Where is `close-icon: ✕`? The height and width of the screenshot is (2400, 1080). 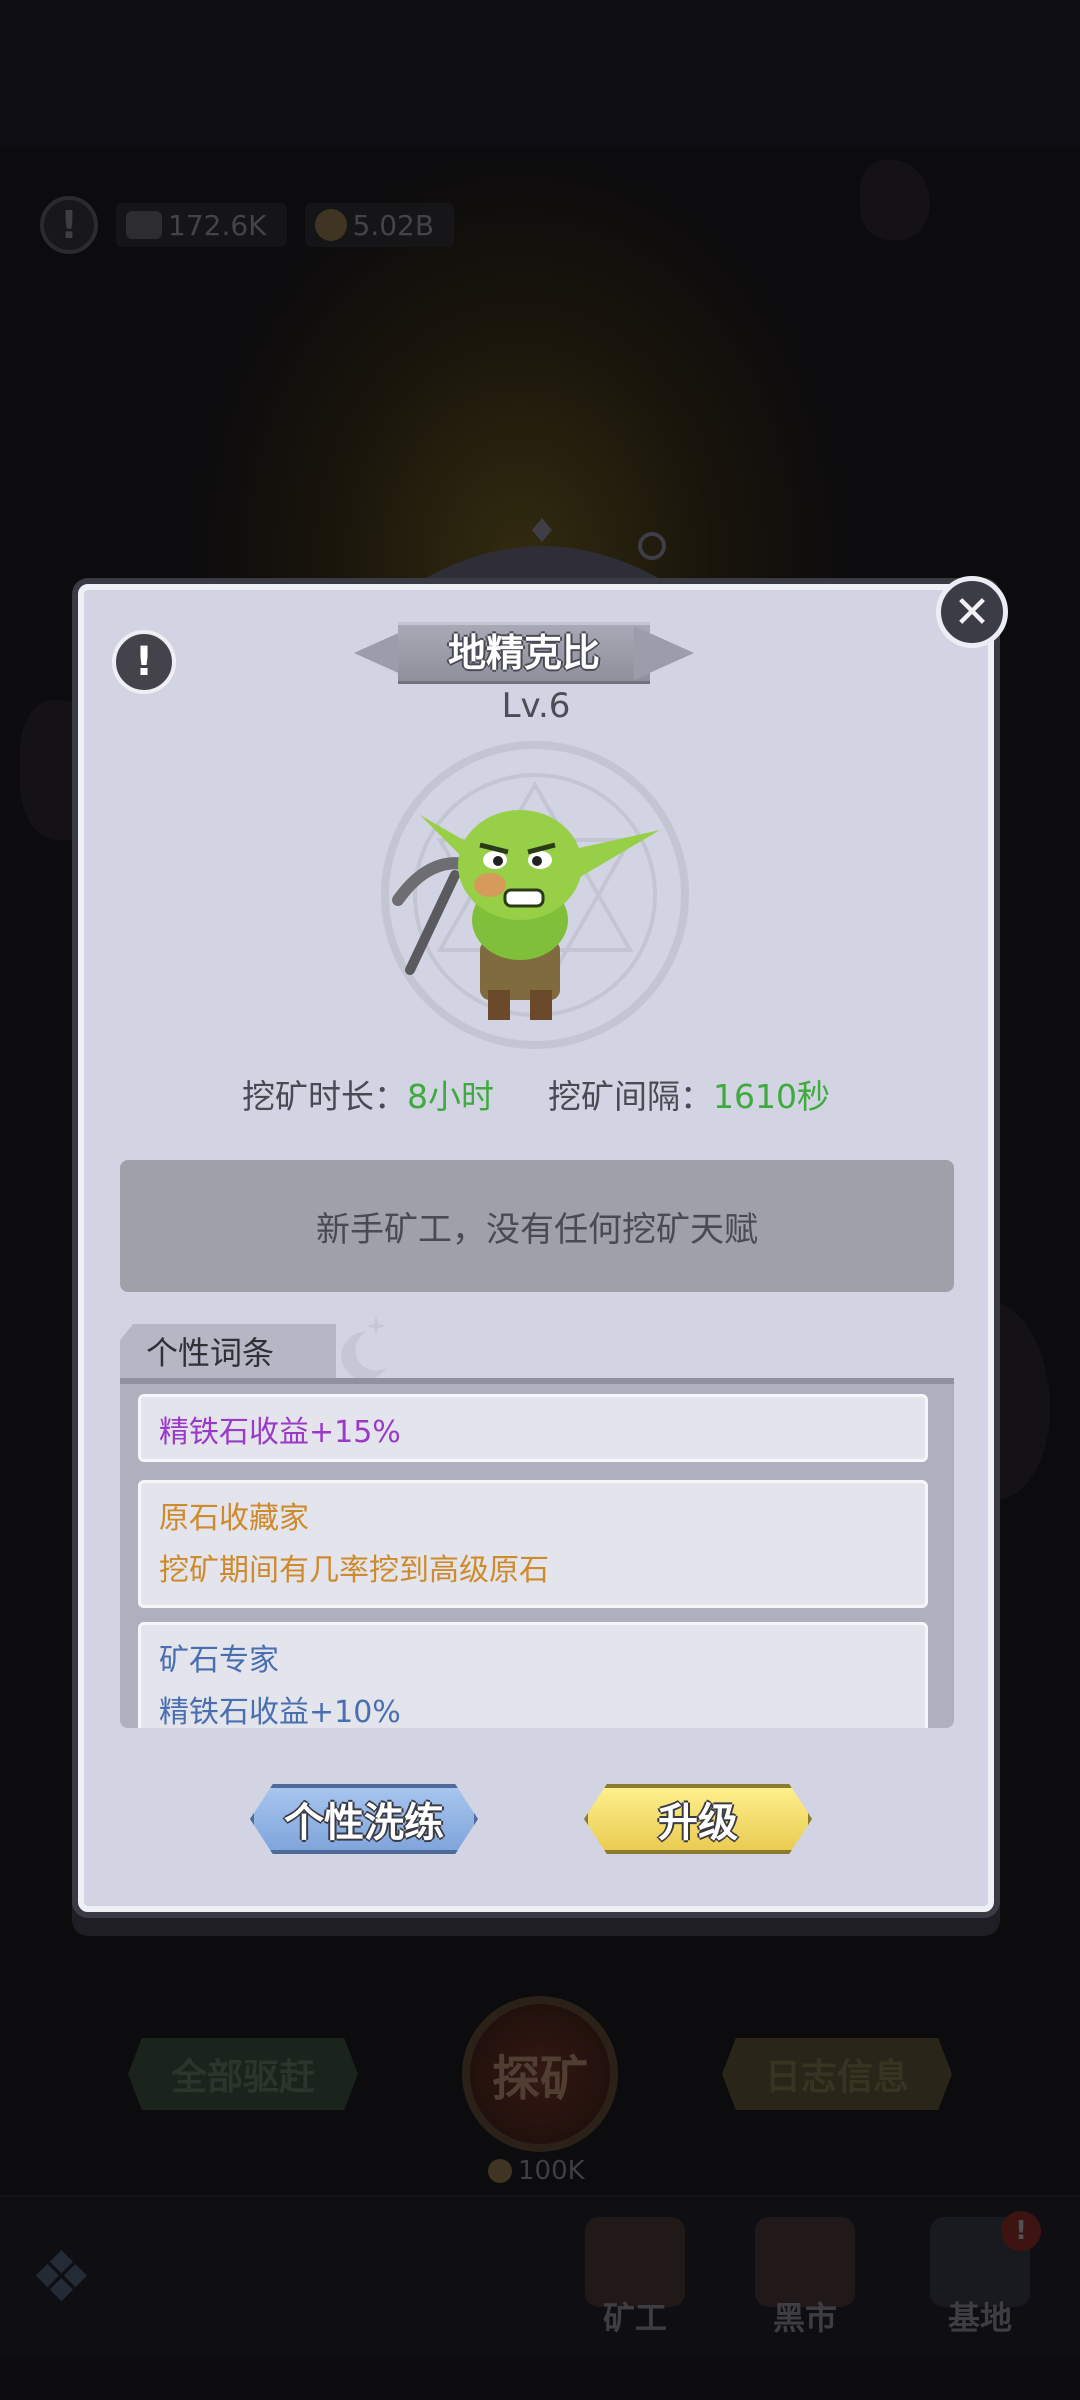 close-icon: ✕ is located at coordinates (972, 612).